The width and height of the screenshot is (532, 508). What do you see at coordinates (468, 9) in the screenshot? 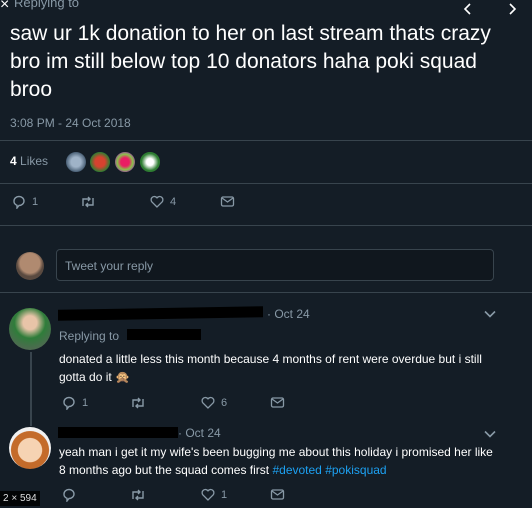
I see `chevron-left-icon` at bounding box center [468, 9].